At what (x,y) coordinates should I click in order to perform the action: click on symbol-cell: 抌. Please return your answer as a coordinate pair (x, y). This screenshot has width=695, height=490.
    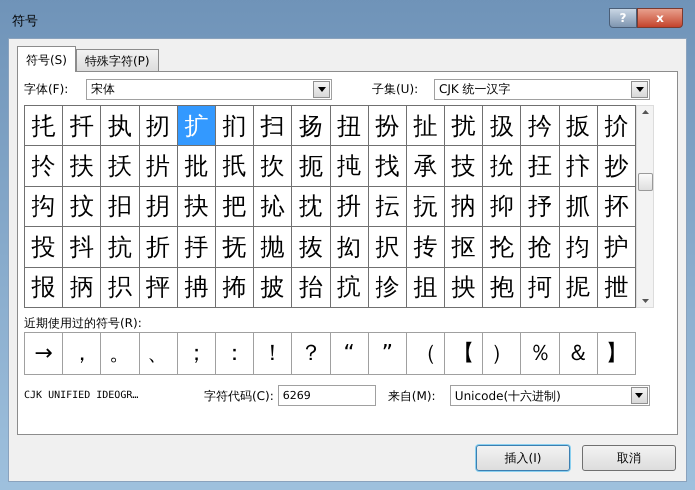
    Looking at the image, I should click on (311, 207).